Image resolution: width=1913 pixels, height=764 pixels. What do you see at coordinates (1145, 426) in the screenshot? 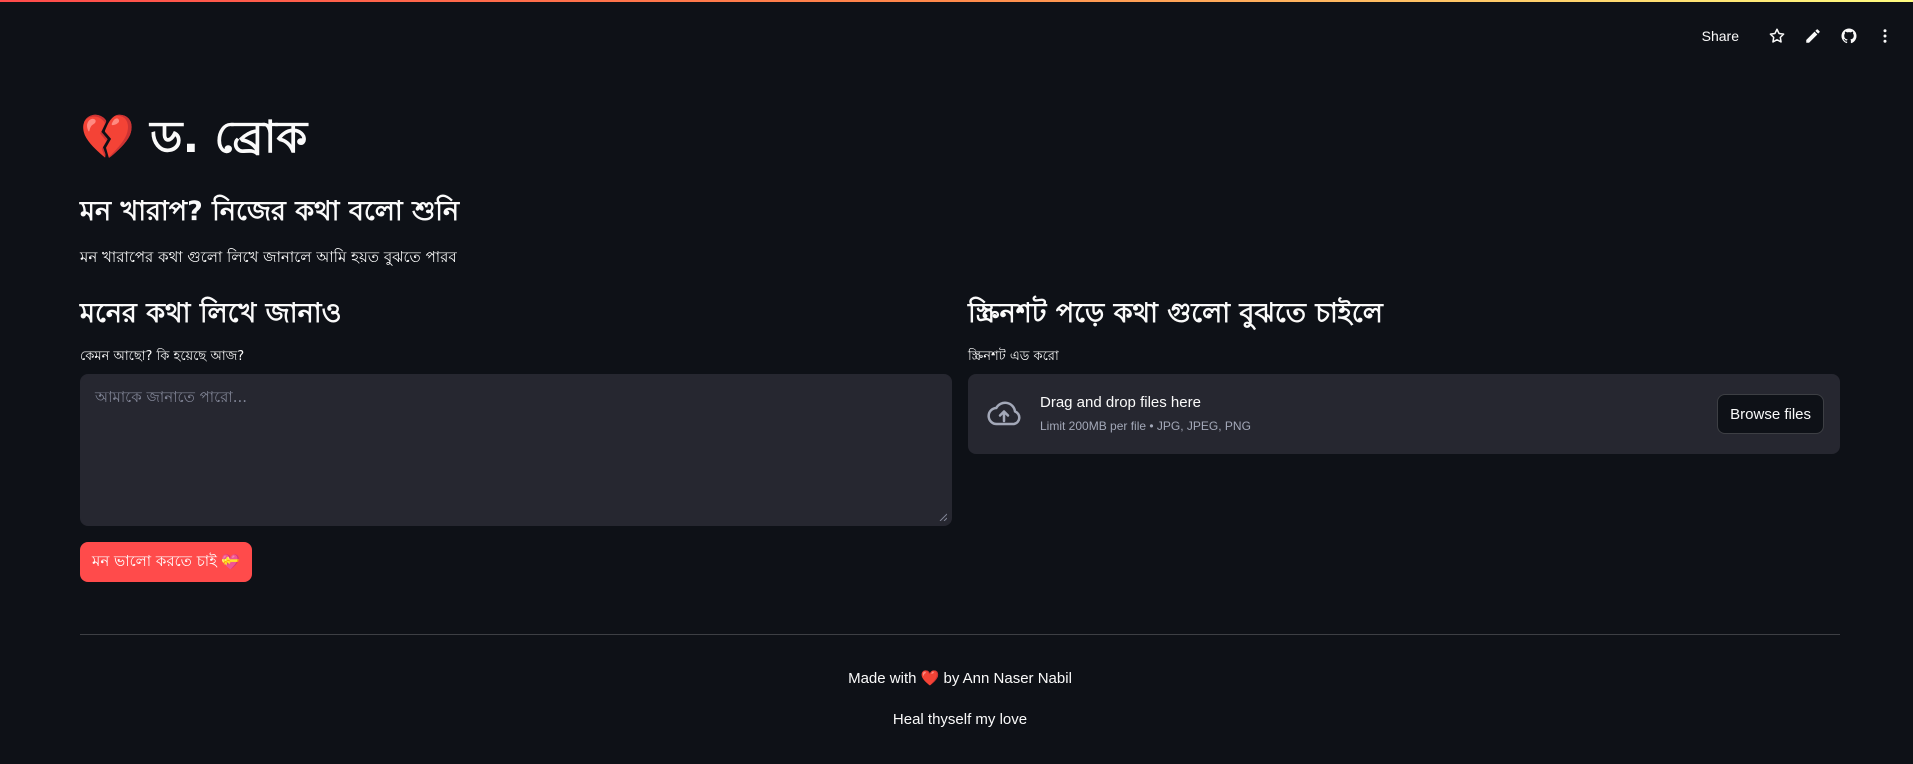
I see `dropzone-limit: Limit 200MB per file • JPG, JPEG, PNG` at bounding box center [1145, 426].